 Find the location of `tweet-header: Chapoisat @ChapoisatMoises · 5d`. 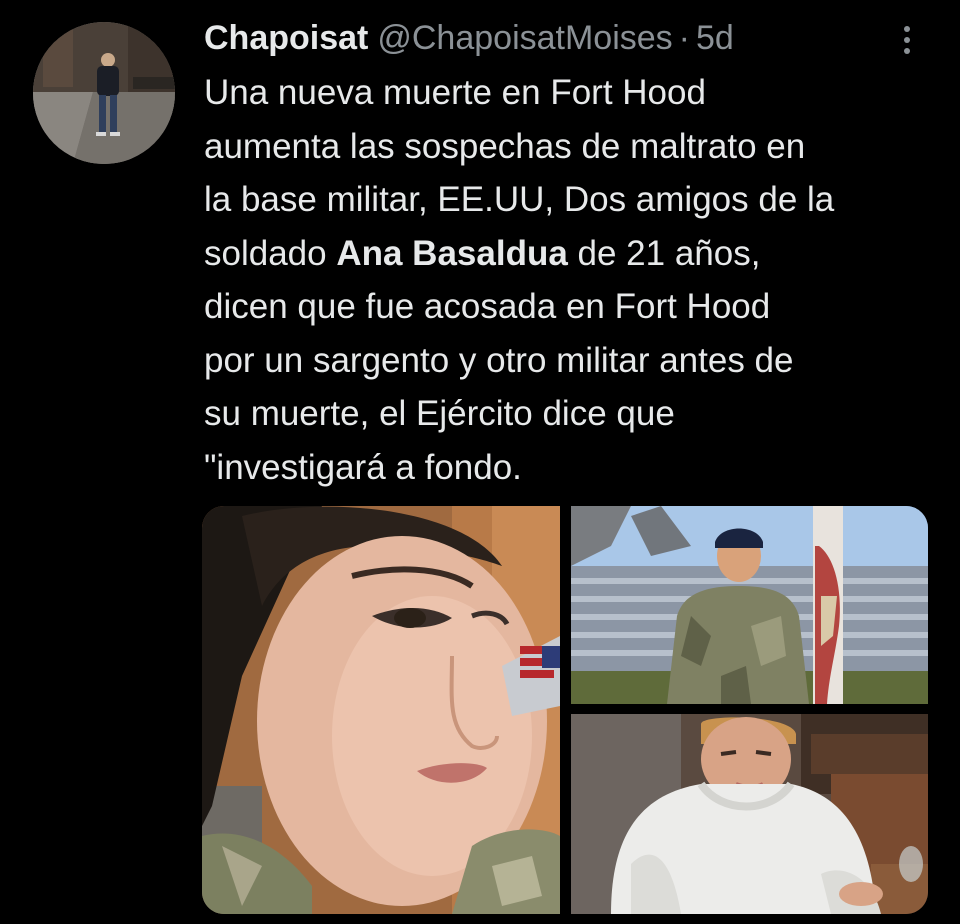

tweet-header: Chapoisat @ChapoisatMoises · 5d is located at coordinates (469, 38).